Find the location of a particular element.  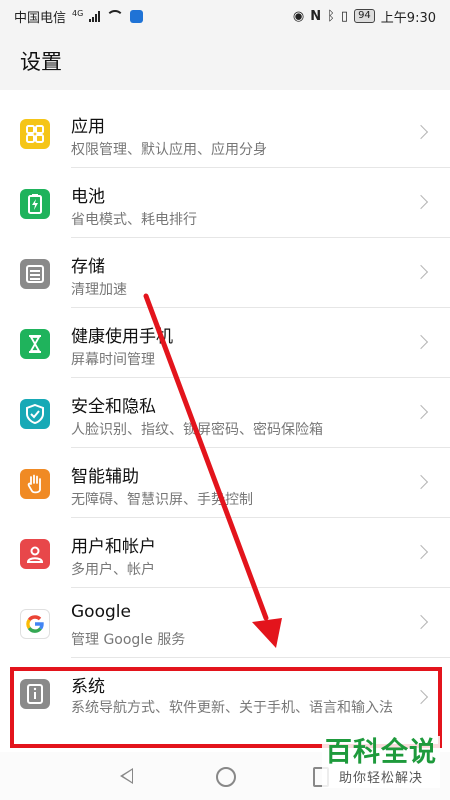

annotation-arrow is located at coordinates (212, 470).